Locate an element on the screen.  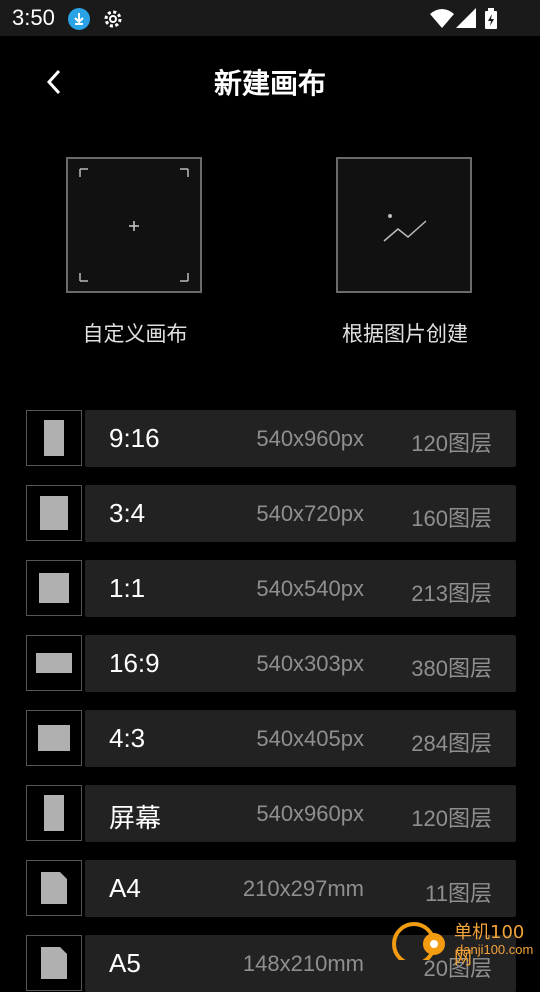
preset-card: 4:3 540x405px 284图层 is located at coordinates (300, 738).